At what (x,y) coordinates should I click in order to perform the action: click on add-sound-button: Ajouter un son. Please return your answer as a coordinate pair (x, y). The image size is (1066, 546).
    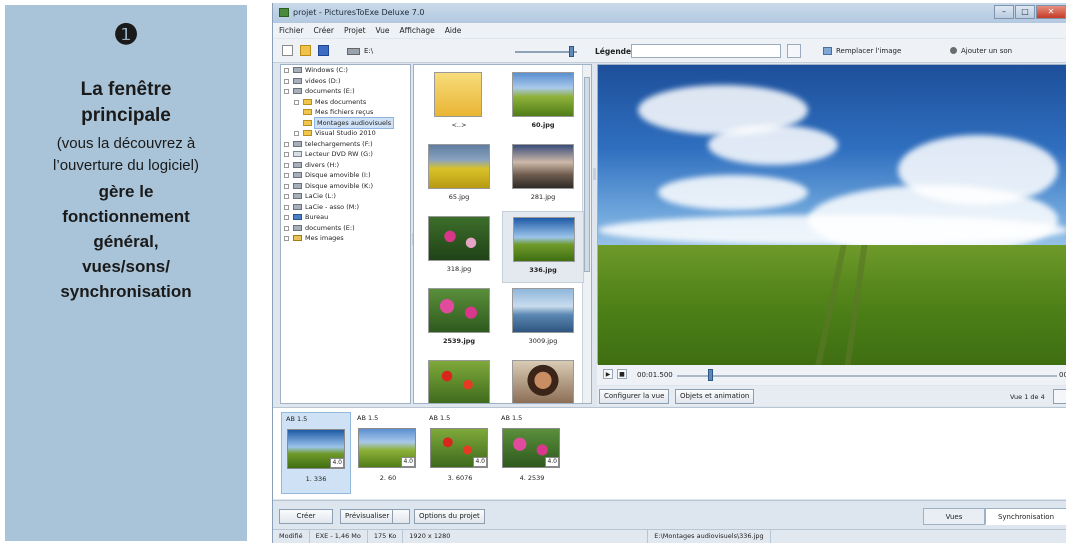
    Looking at the image, I should click on (986, 51).